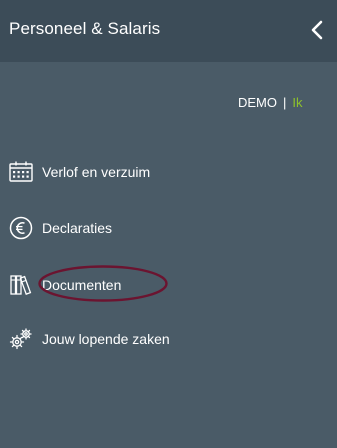 The image size is (337, 448). I want to click on user-indicator: DEMO | Ik, so click(270, 102).